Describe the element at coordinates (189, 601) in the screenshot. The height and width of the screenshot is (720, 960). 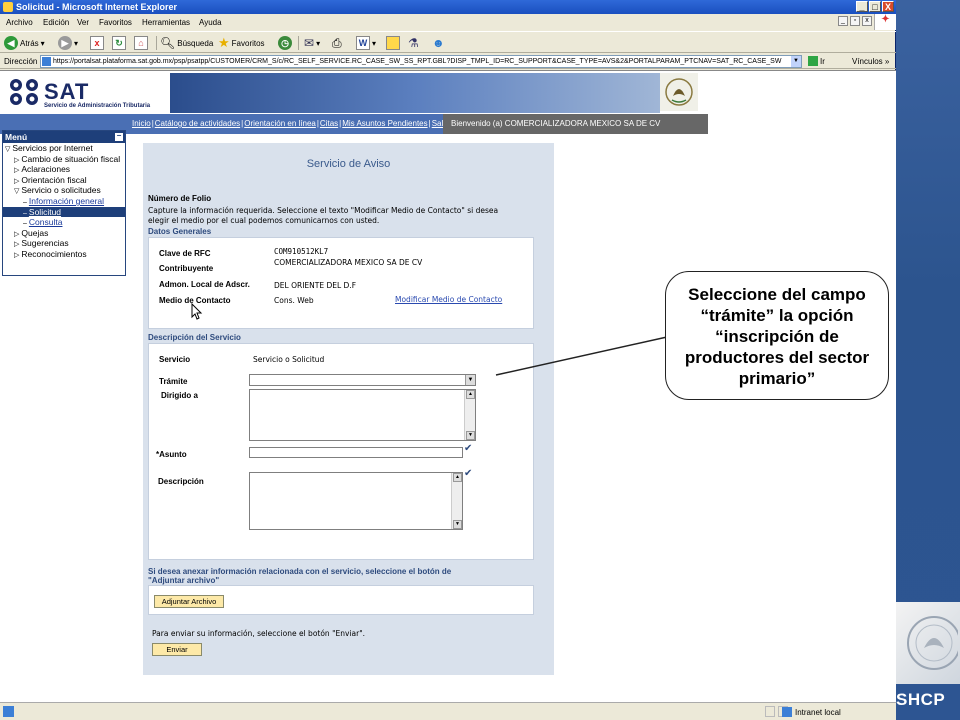
I see `adjuntar-archivo-button: Adjuntar Archivo` at that location.